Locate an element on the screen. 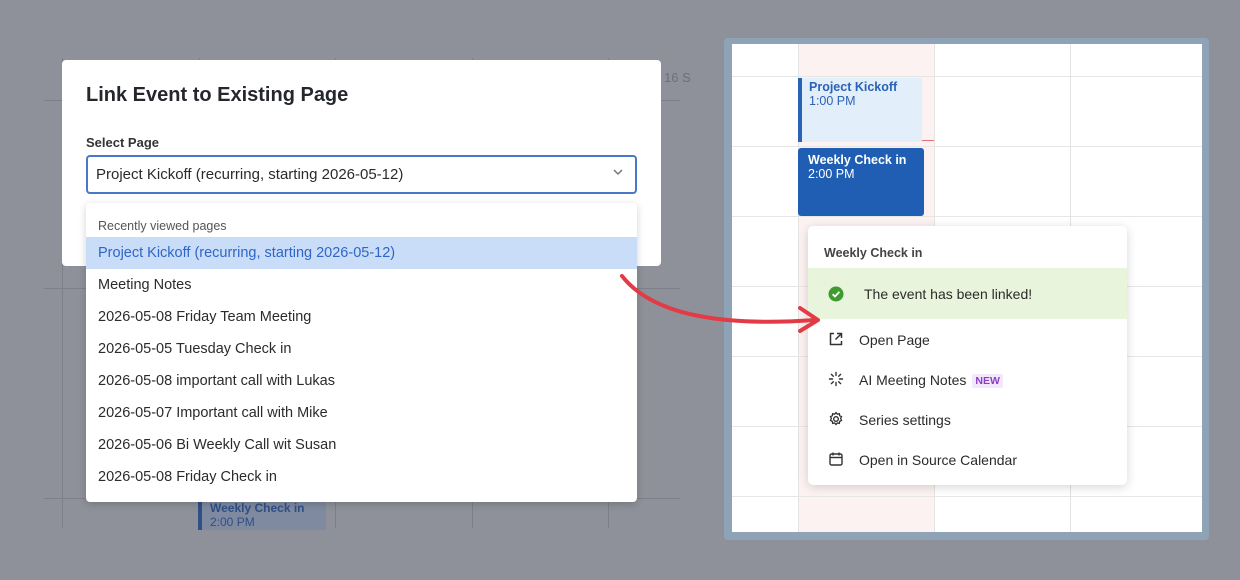 The image size is (1240, 580). linked-success-banner: The event has been linked! is located at coordinates (967, 293).